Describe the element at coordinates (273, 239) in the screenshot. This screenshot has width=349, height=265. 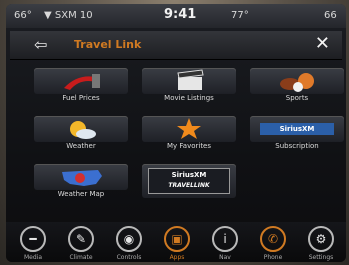
I see `phone-icon: ✆` at that location.